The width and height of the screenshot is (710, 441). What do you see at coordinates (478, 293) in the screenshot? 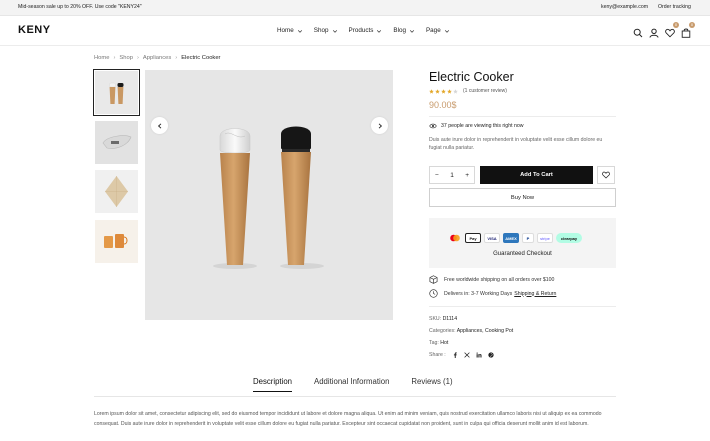
I see `delivery-text: Delivers in: 3-7 Working Days` at bounding box center [478, 293].